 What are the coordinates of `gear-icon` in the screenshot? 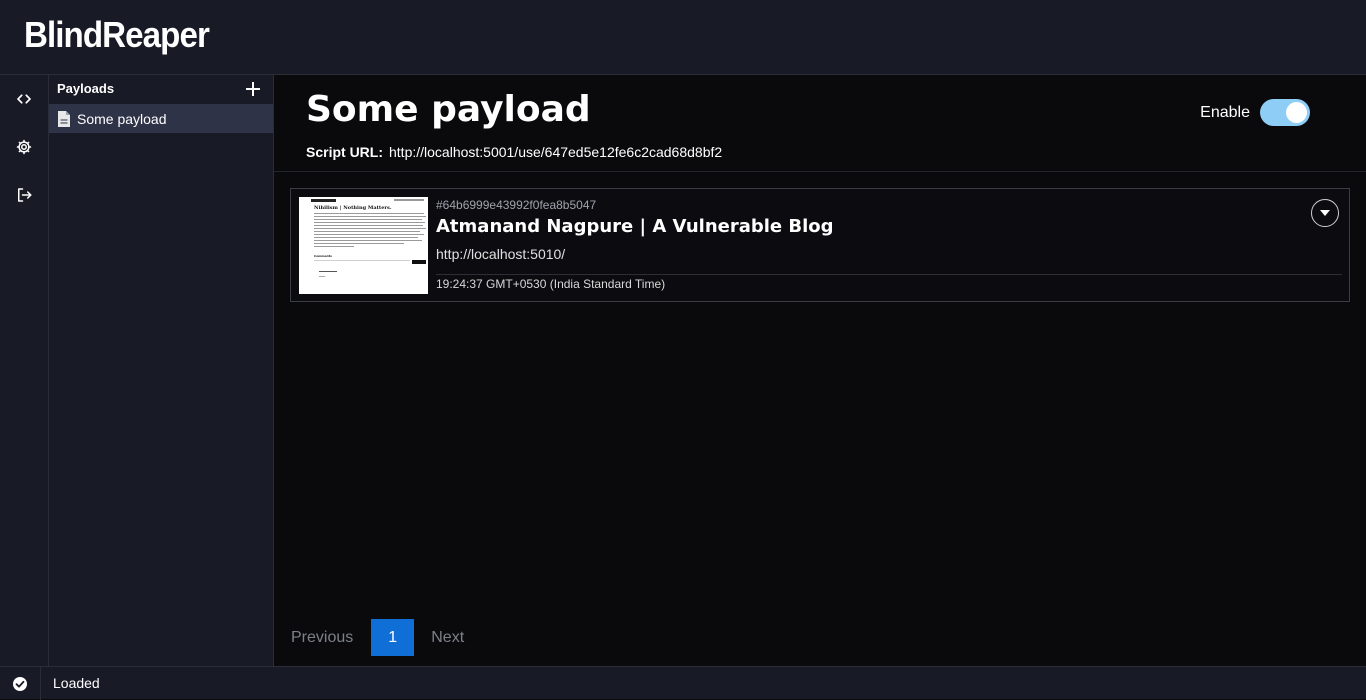 It's located at (24, 147).